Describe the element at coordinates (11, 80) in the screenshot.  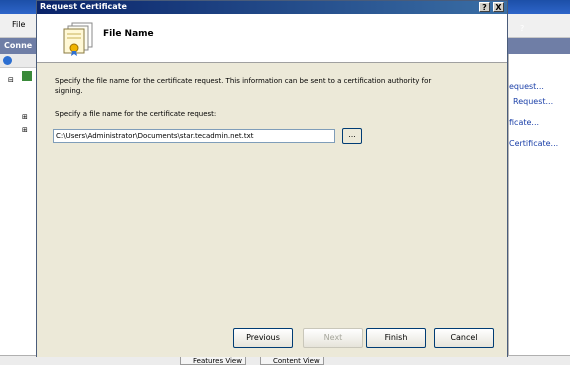
I see `tree-expand-icon: ⊟` at that location.